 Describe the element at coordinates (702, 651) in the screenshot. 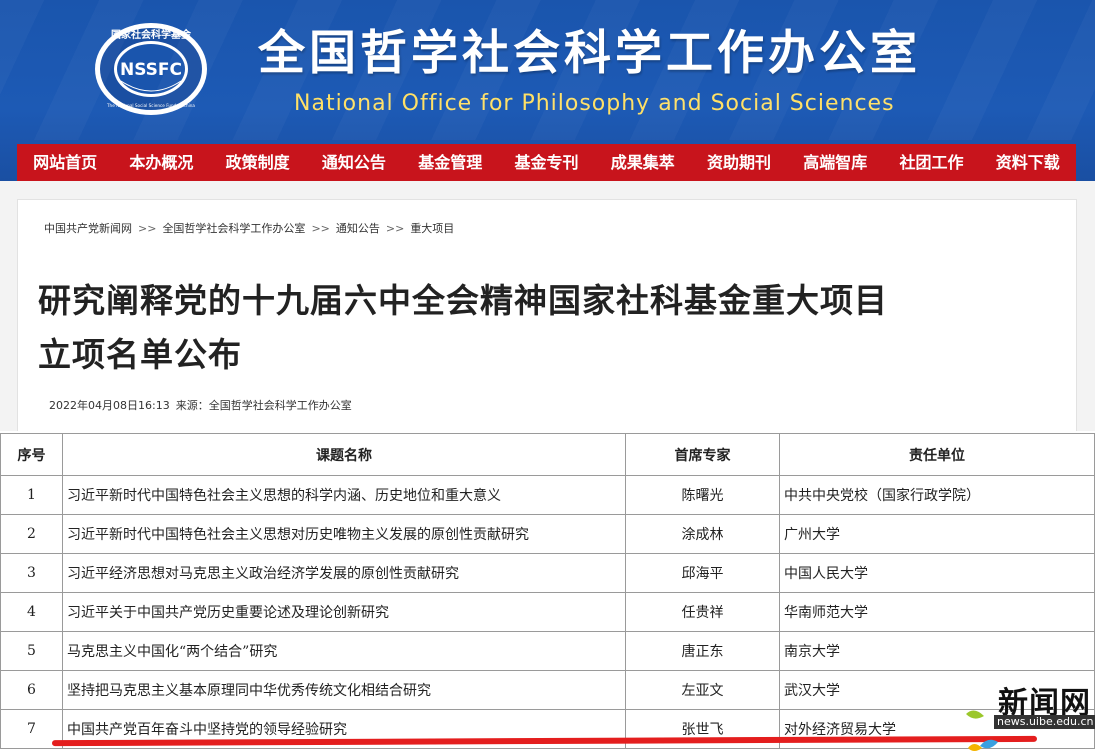

I see `cell-expert: 唐正东` at that location.